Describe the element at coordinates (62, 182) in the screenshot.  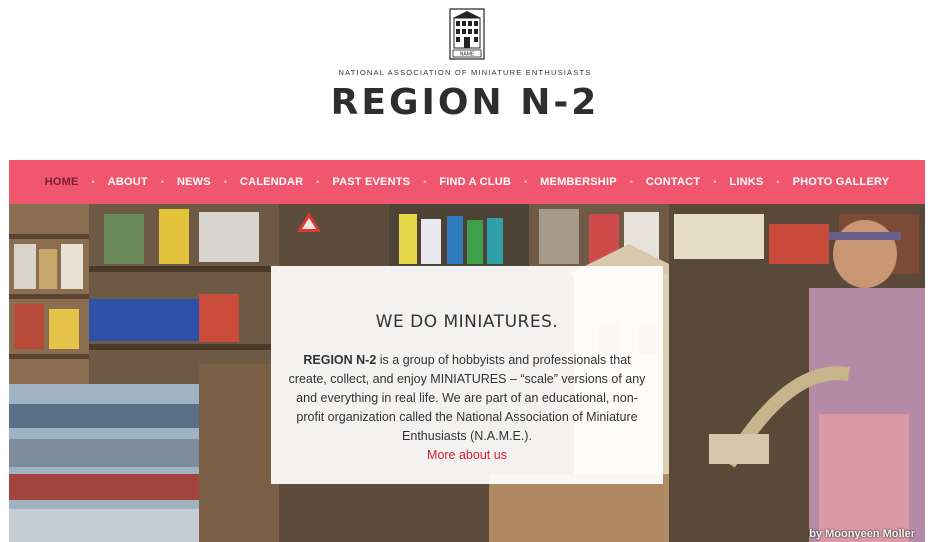
I see `nav-item-home: HOME` at that location.